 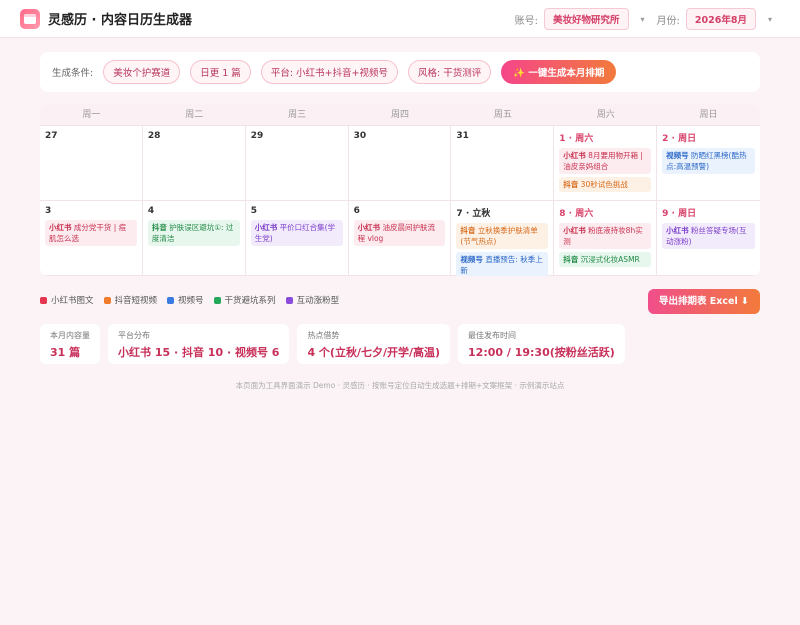 What do you see at coordinates (312, 300) in the screenshot?
I see `legend-item: 互动涨粉型` at bounding box center [312, 300].